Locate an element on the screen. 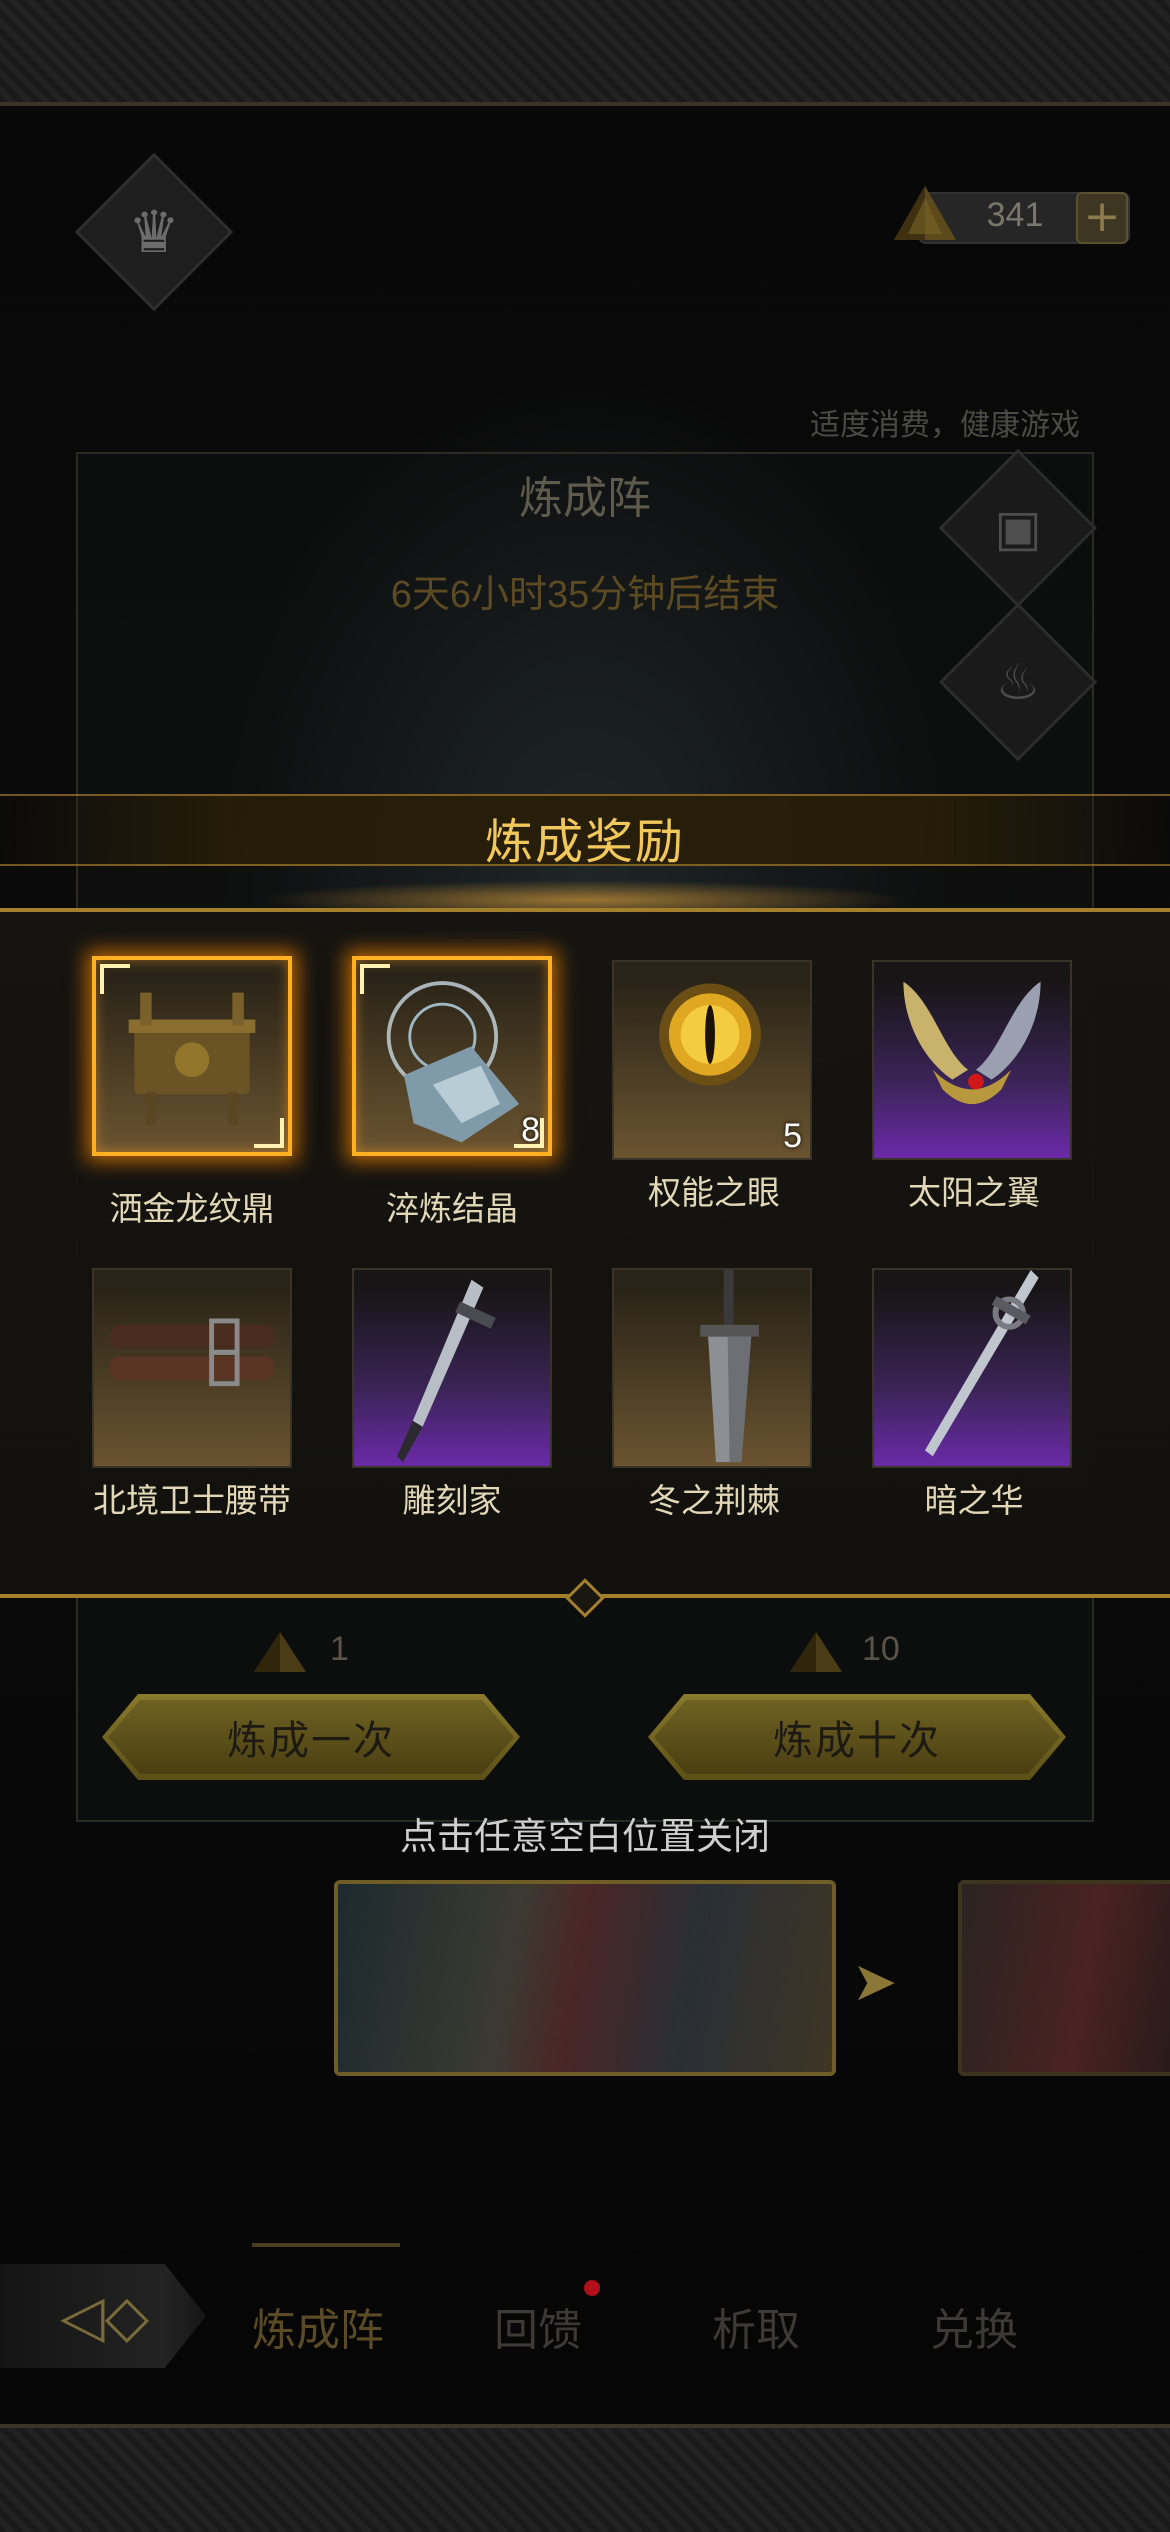  event-banner-next is located at coordinates (1064, 1978).